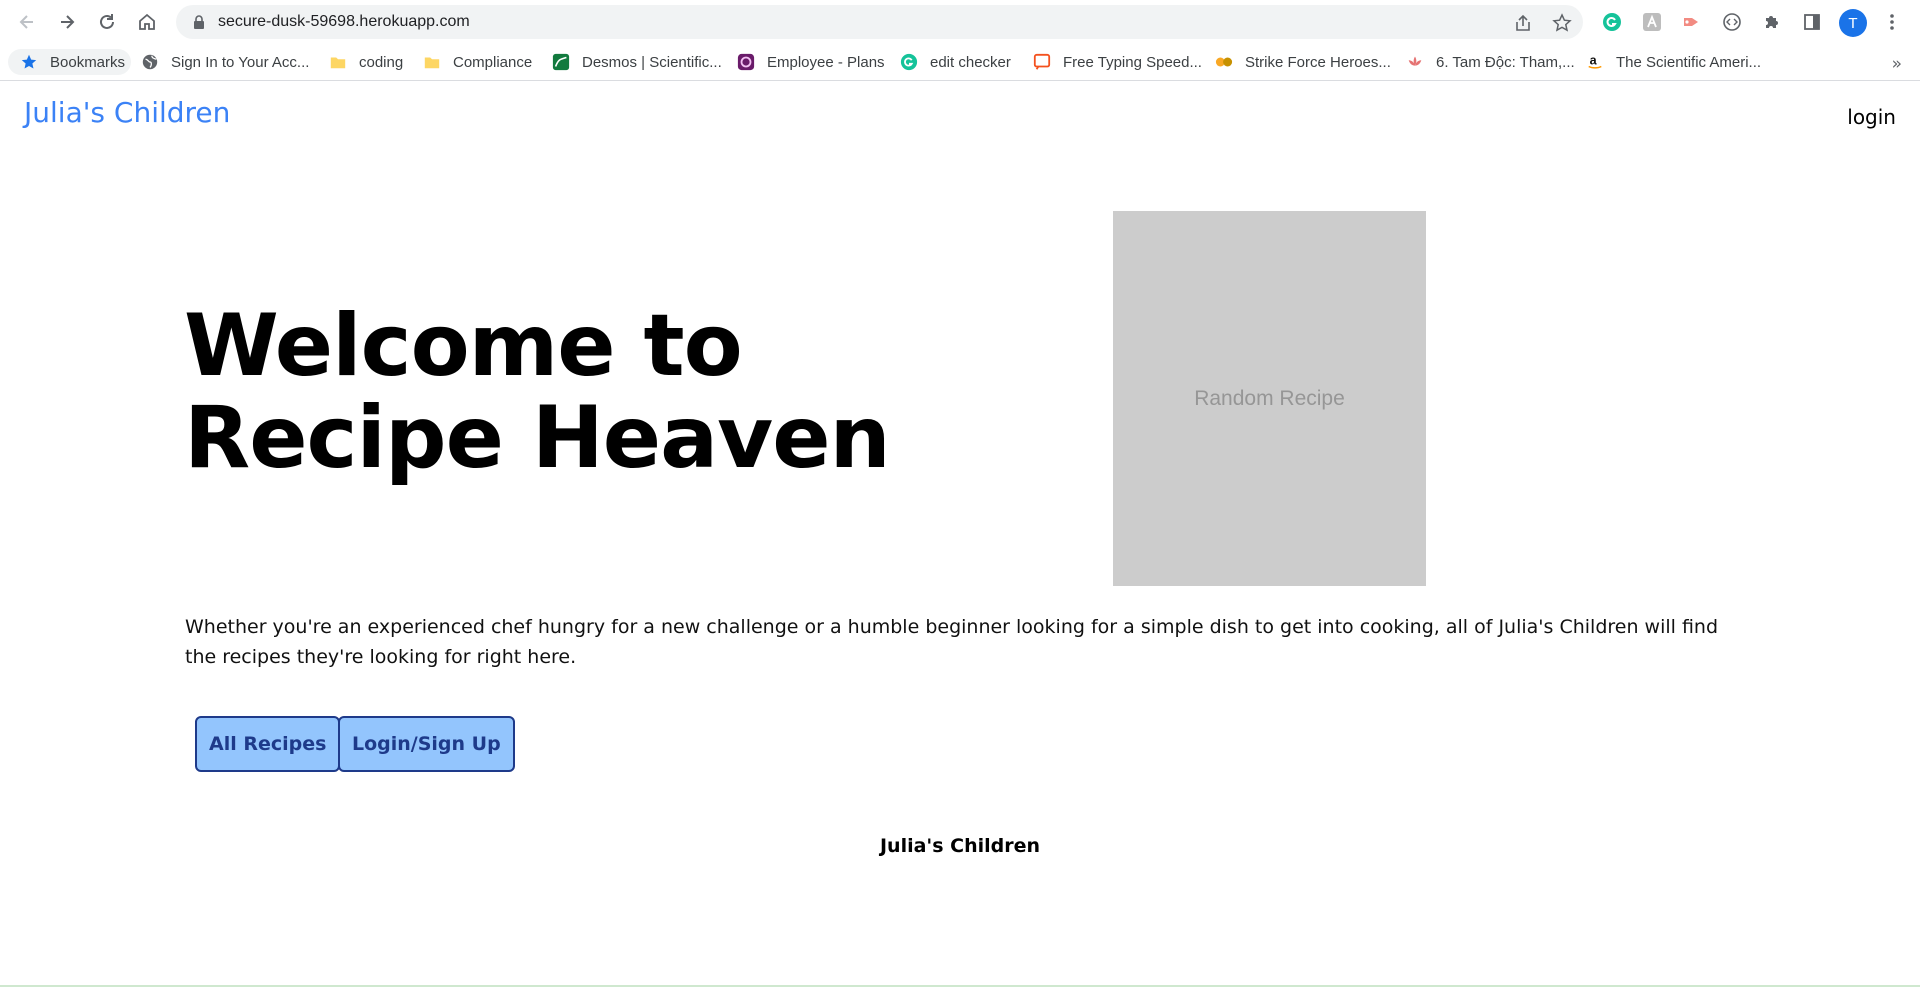 The height and width of the screenshot is (989, 1920). What do you see at coordinates (344, 22) in the screenshot?
I see `url-text: secure-dusk-59698.herokuapp.com` at bounding box center [344, 22].